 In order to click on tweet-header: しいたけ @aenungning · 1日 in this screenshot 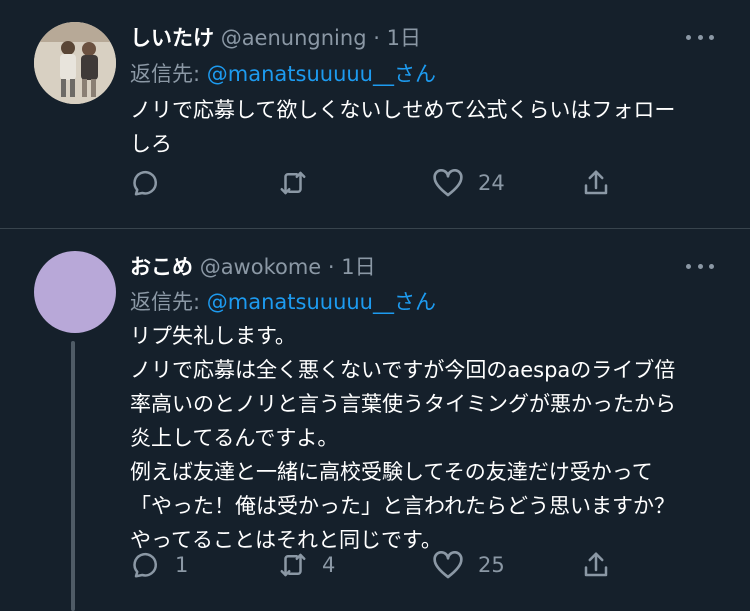, I will do `click(275, 37)`.